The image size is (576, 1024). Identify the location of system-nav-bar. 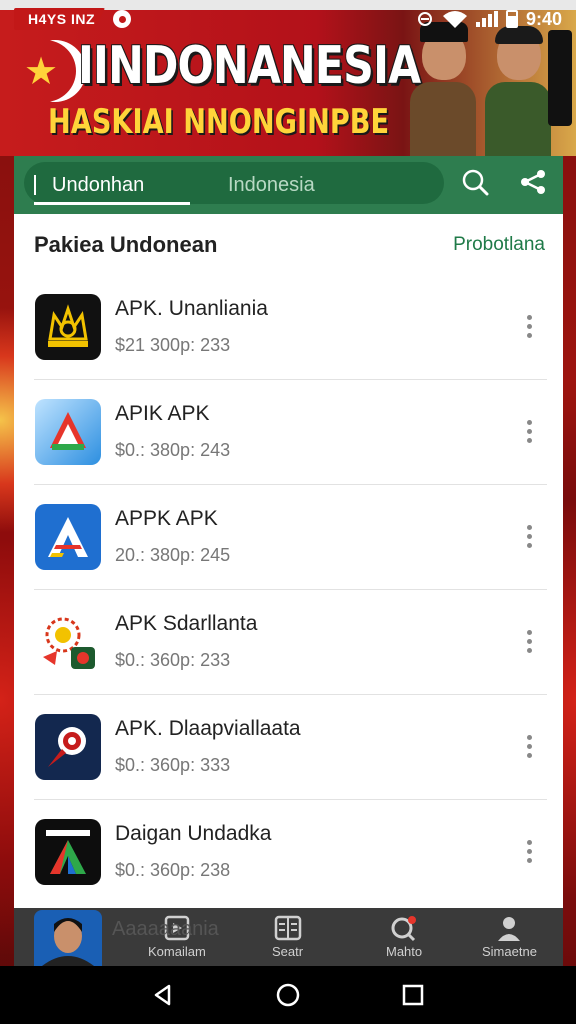
(288, 995).